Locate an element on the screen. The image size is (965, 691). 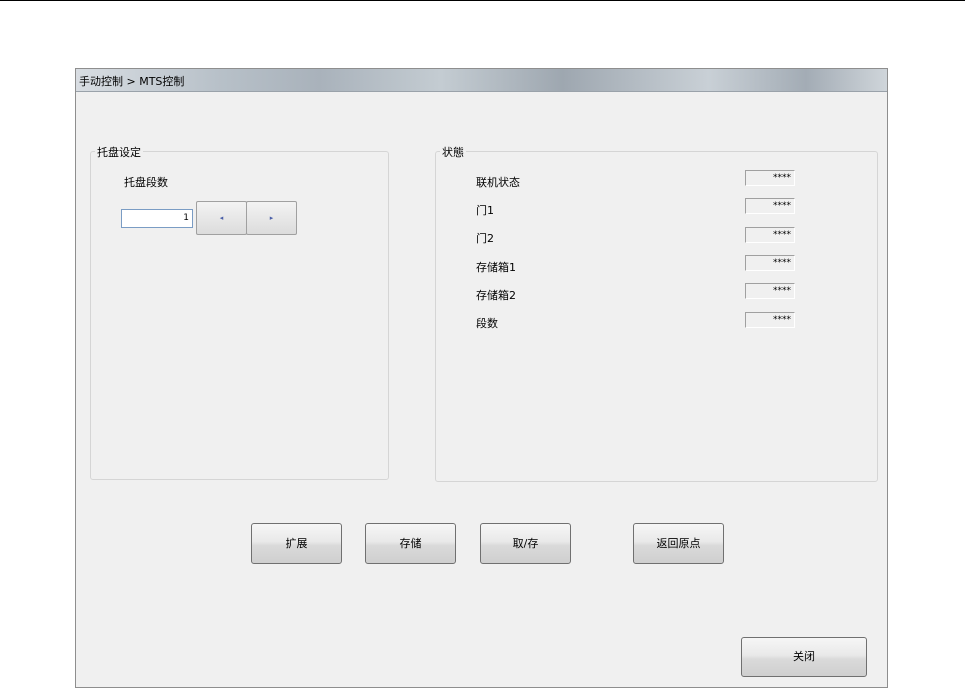
status-legend: 状態 is located at coordinates (453, 152).